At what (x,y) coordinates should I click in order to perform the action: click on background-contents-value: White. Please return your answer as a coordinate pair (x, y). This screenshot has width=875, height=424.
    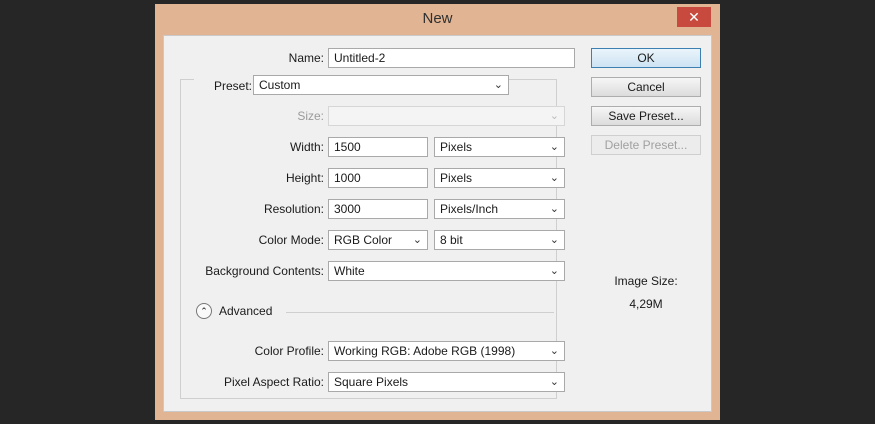
    Looking at the image, I should click on (349, 271).